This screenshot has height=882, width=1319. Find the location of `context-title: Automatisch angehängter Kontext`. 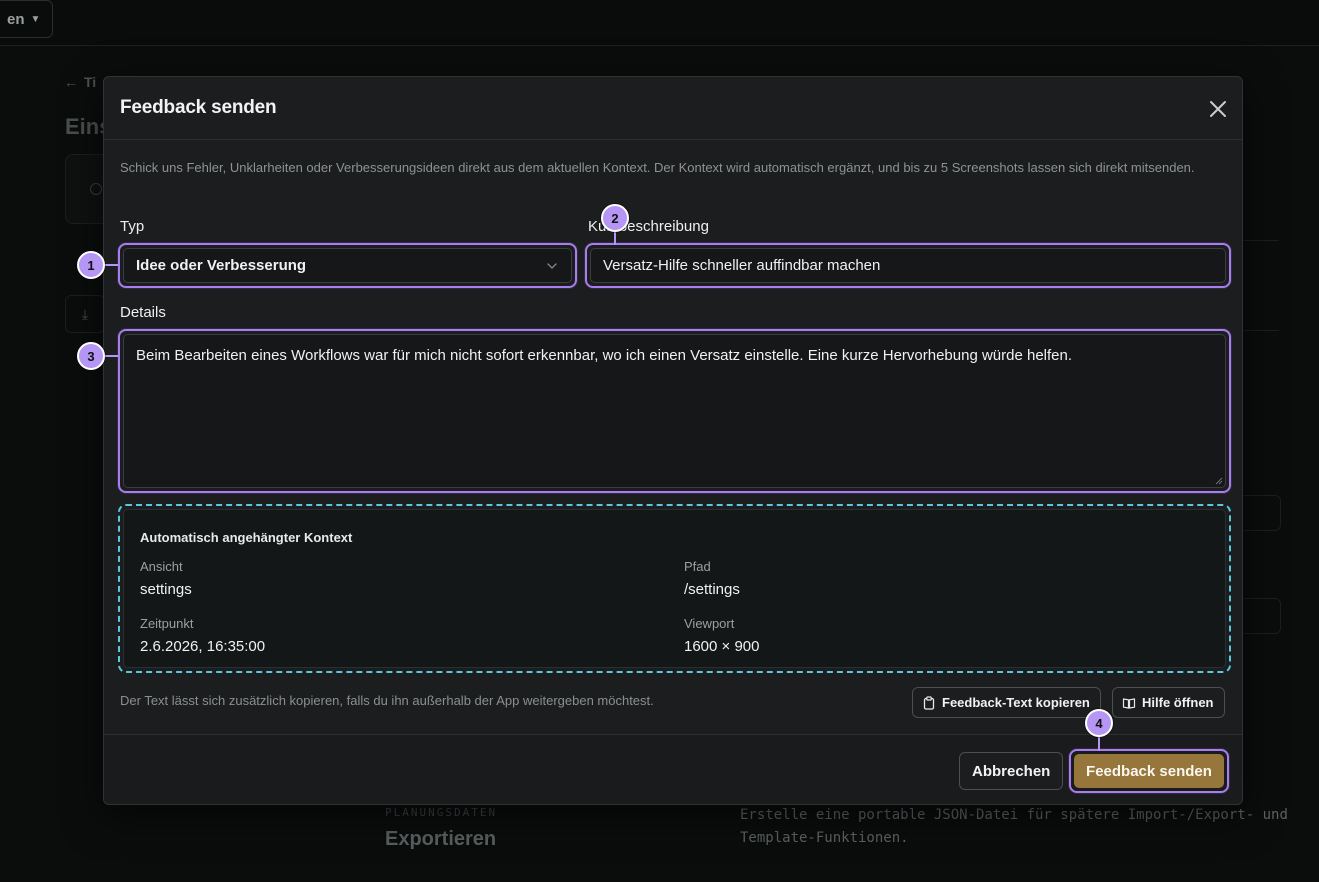

context-title: Automatisch angehängter Kontext is located at coordinates (246, 537).